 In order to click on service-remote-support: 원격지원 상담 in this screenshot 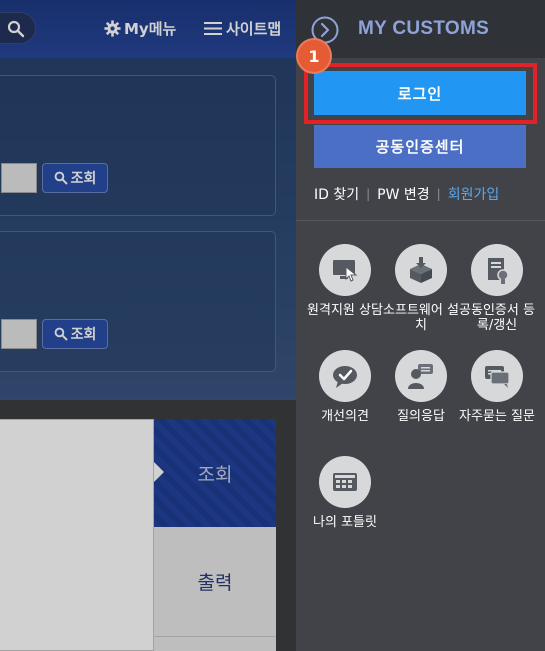, I will do `click(345, 281)`.